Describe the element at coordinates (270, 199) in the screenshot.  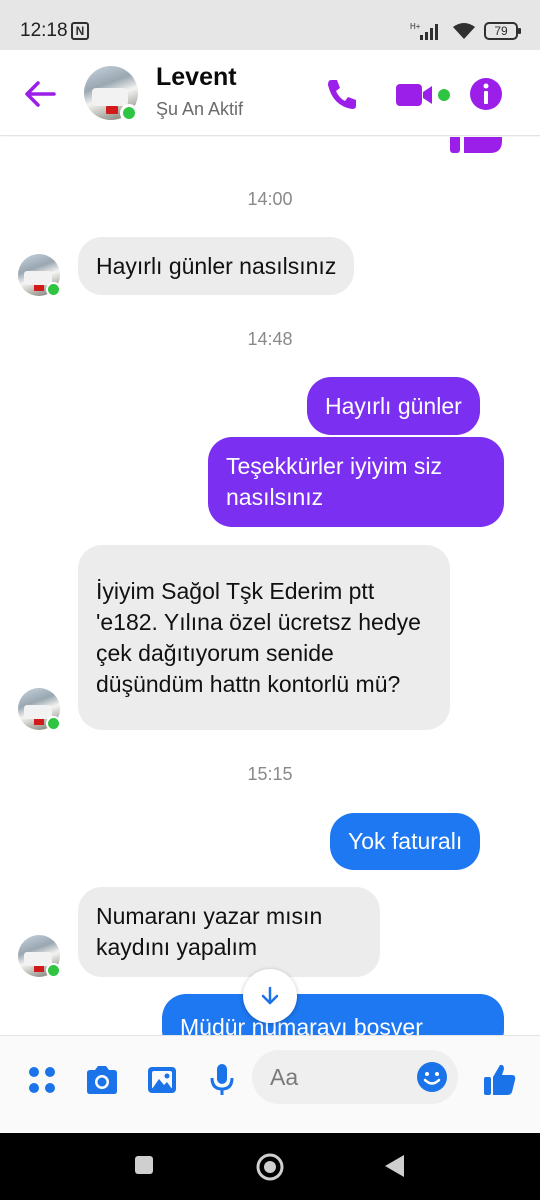
I see `message-timestamp: 14:00` at that location.